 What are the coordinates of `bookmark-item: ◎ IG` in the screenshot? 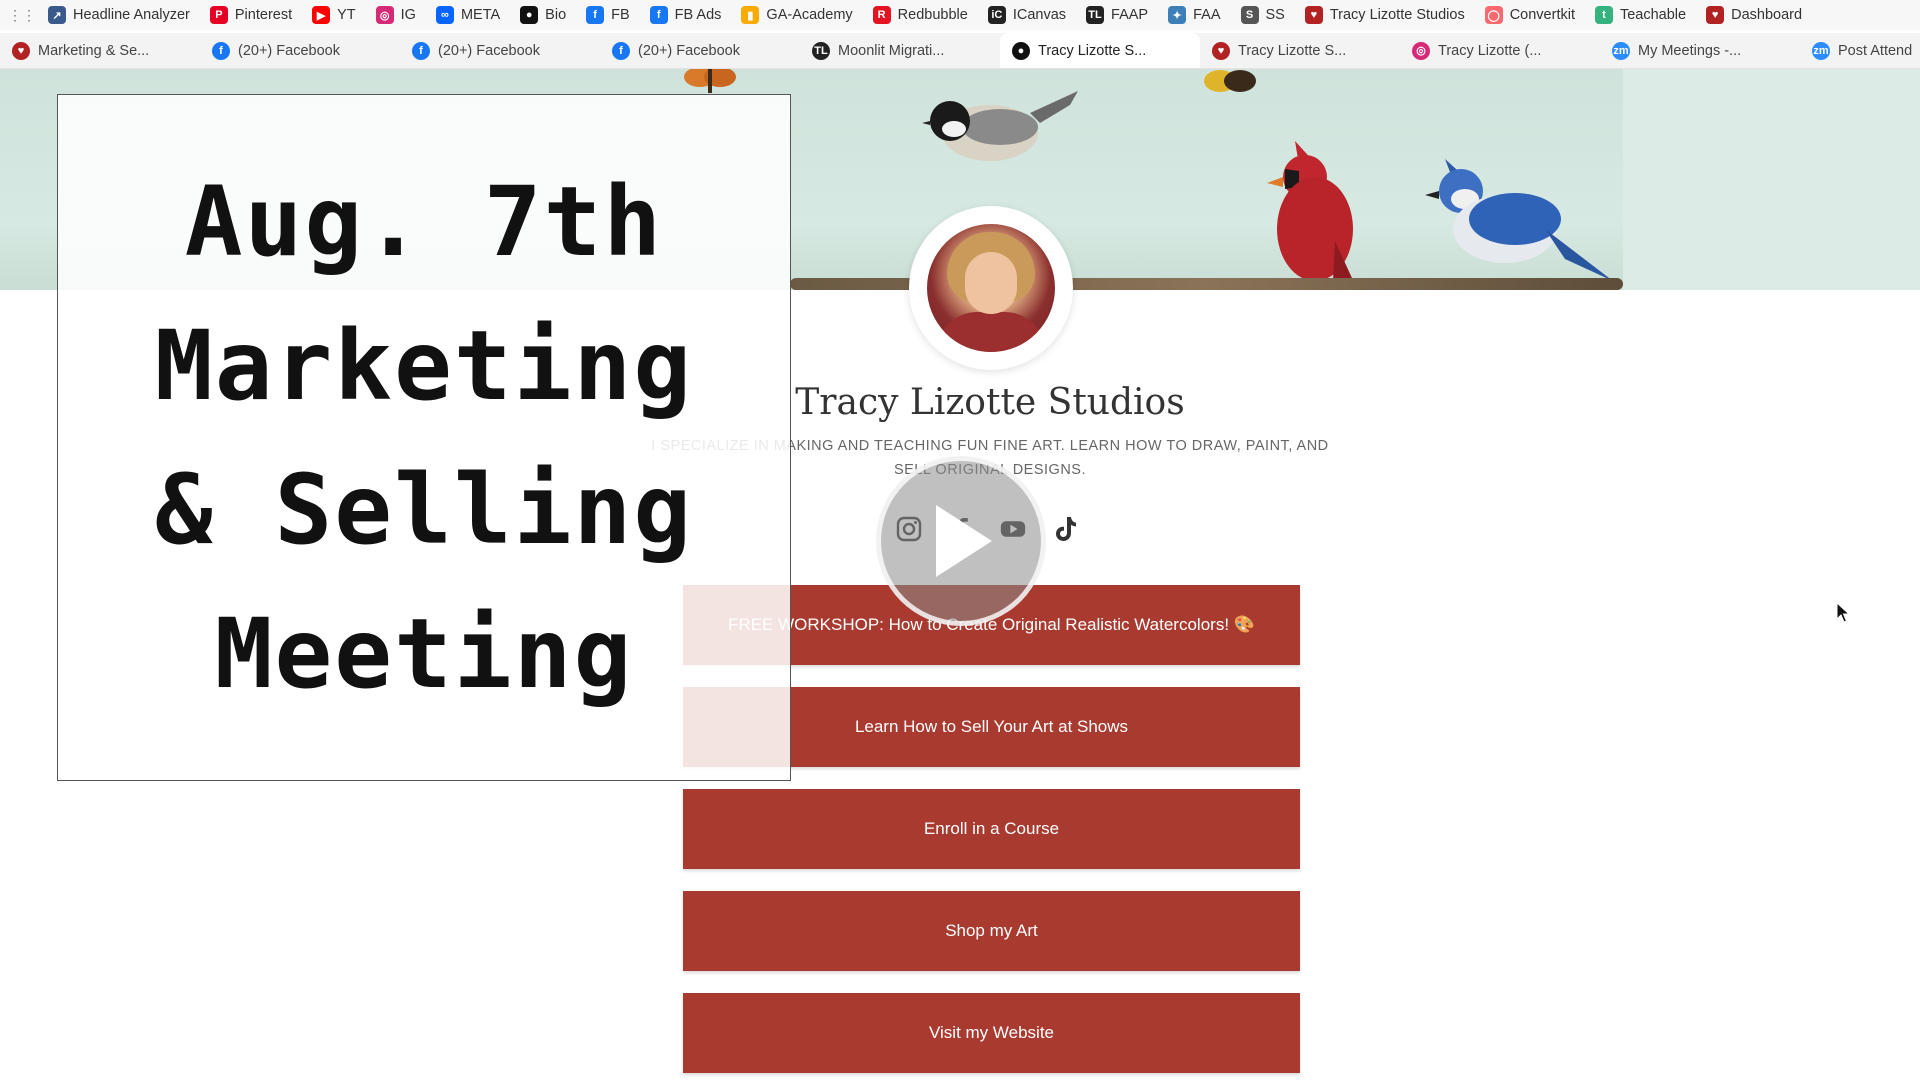 It's located at (396, 15).